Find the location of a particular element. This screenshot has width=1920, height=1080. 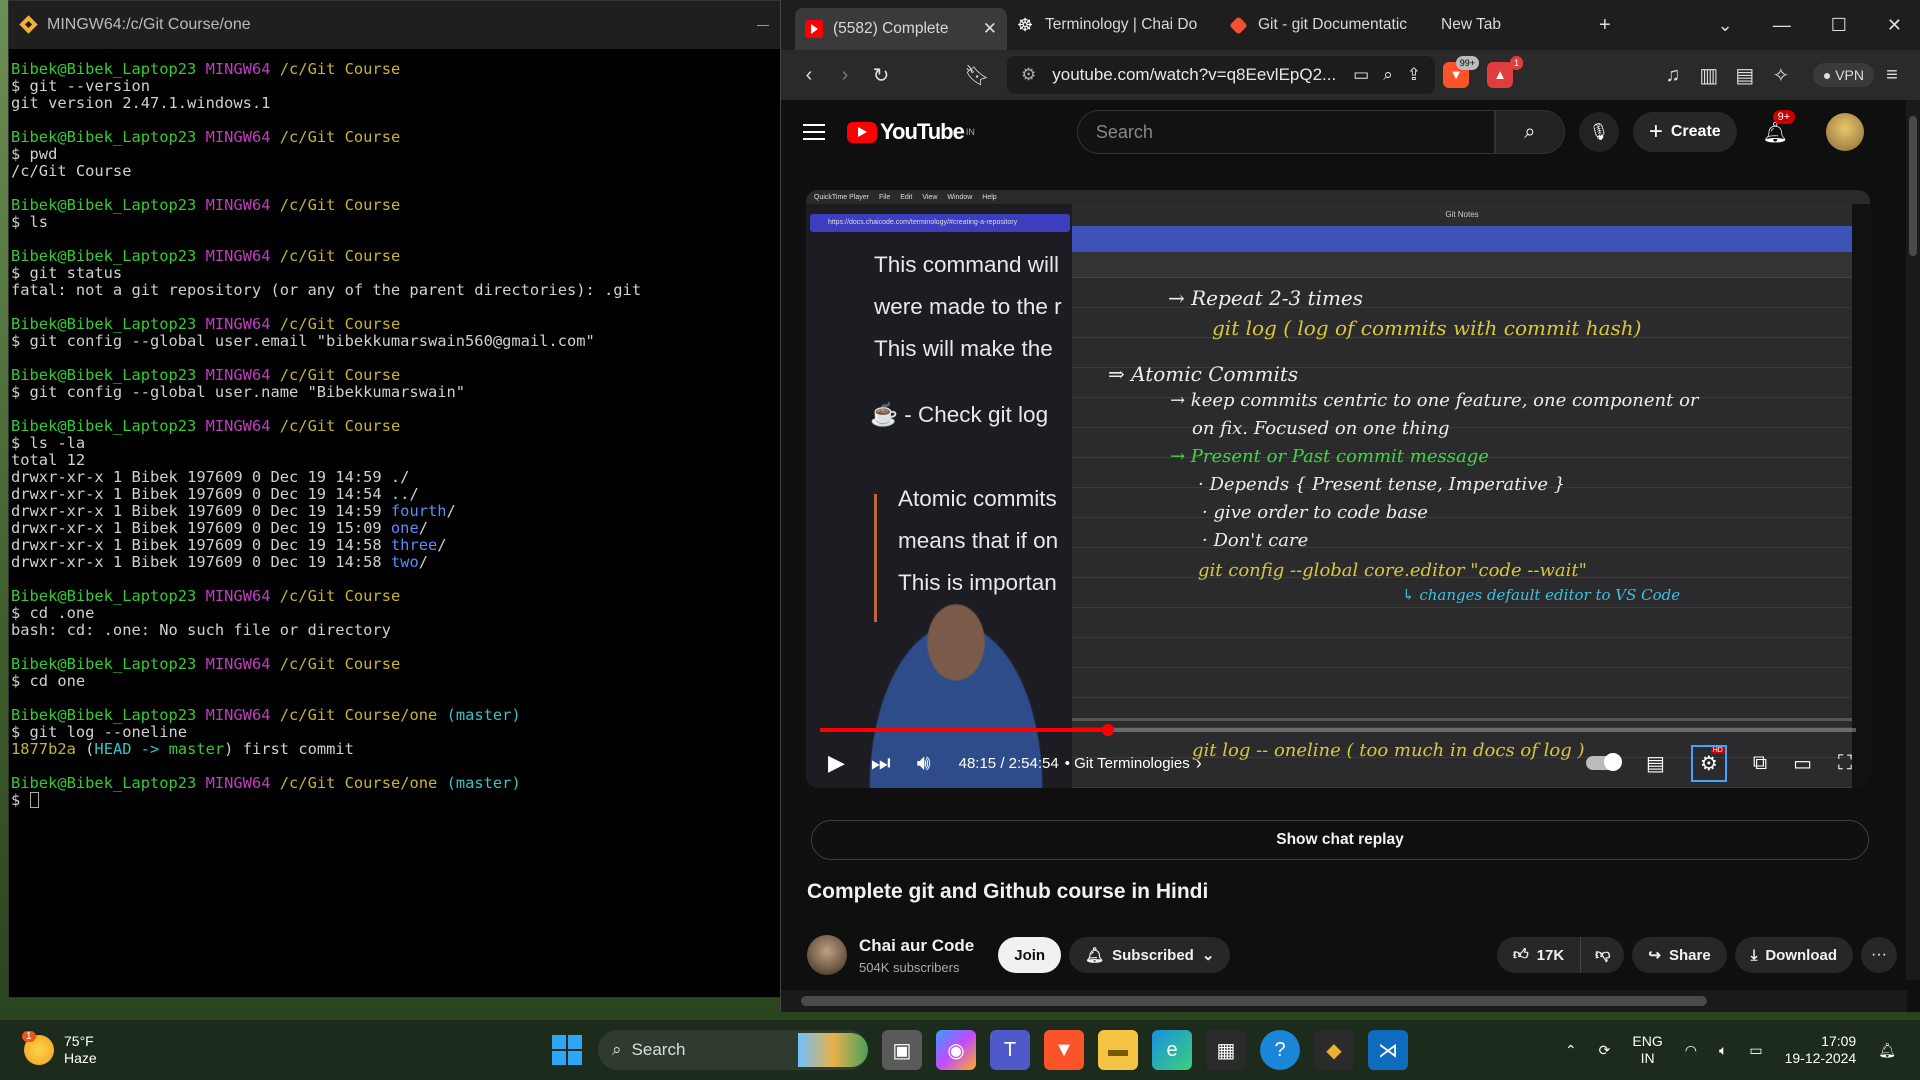

show-chat-replay-button: Show chat replay is located at coordinates (1340, 840).